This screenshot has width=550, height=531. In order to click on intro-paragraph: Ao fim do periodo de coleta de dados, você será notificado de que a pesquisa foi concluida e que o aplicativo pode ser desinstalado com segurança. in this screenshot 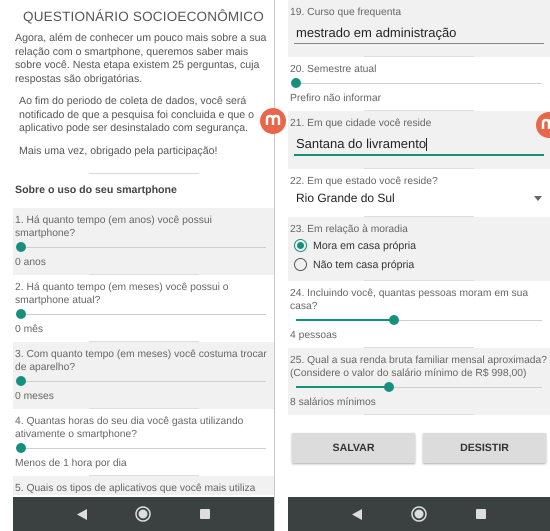, I will do `click(137, 115)`.